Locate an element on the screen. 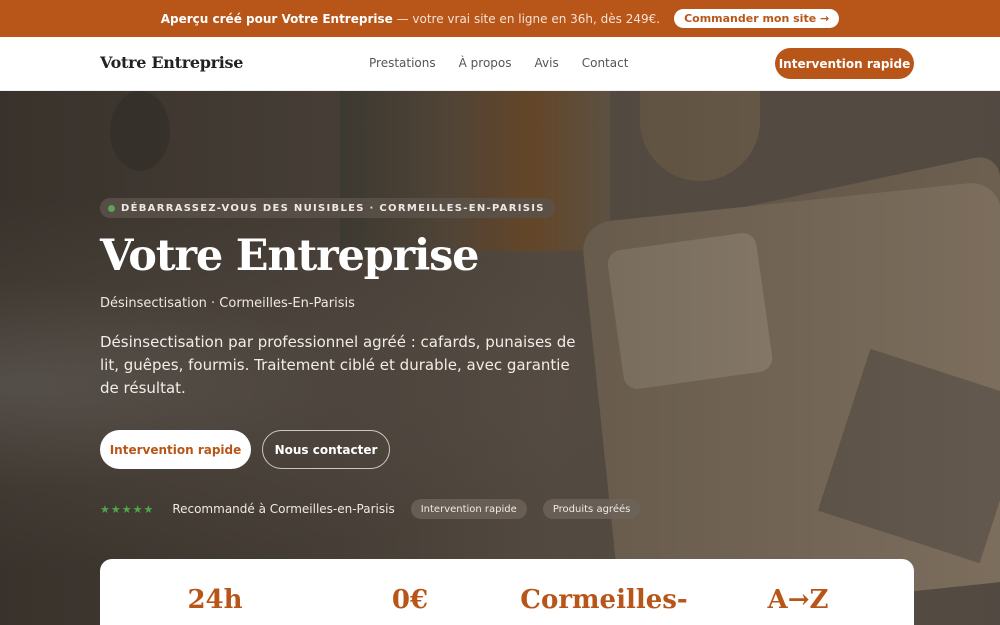 This screenshot has width=1000, height=625. nav-item-avis: Avis is located at coordinates (547, 63).